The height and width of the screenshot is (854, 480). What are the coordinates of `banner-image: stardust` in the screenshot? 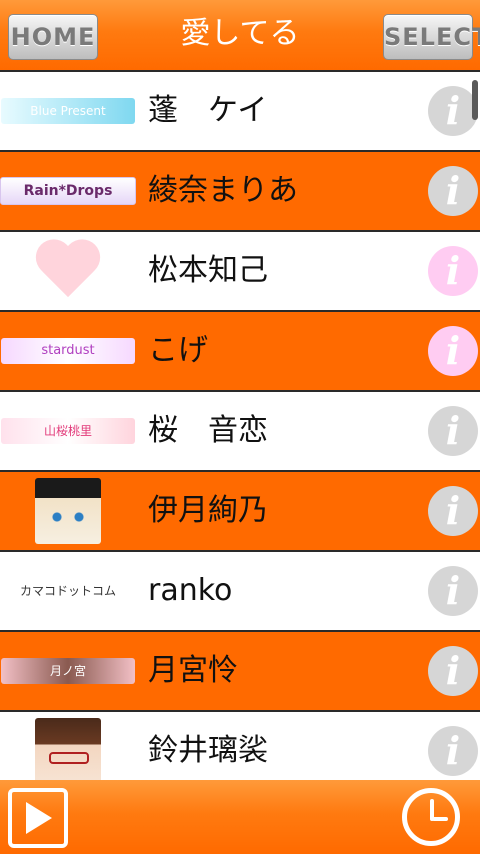 It's located at (68, 351).